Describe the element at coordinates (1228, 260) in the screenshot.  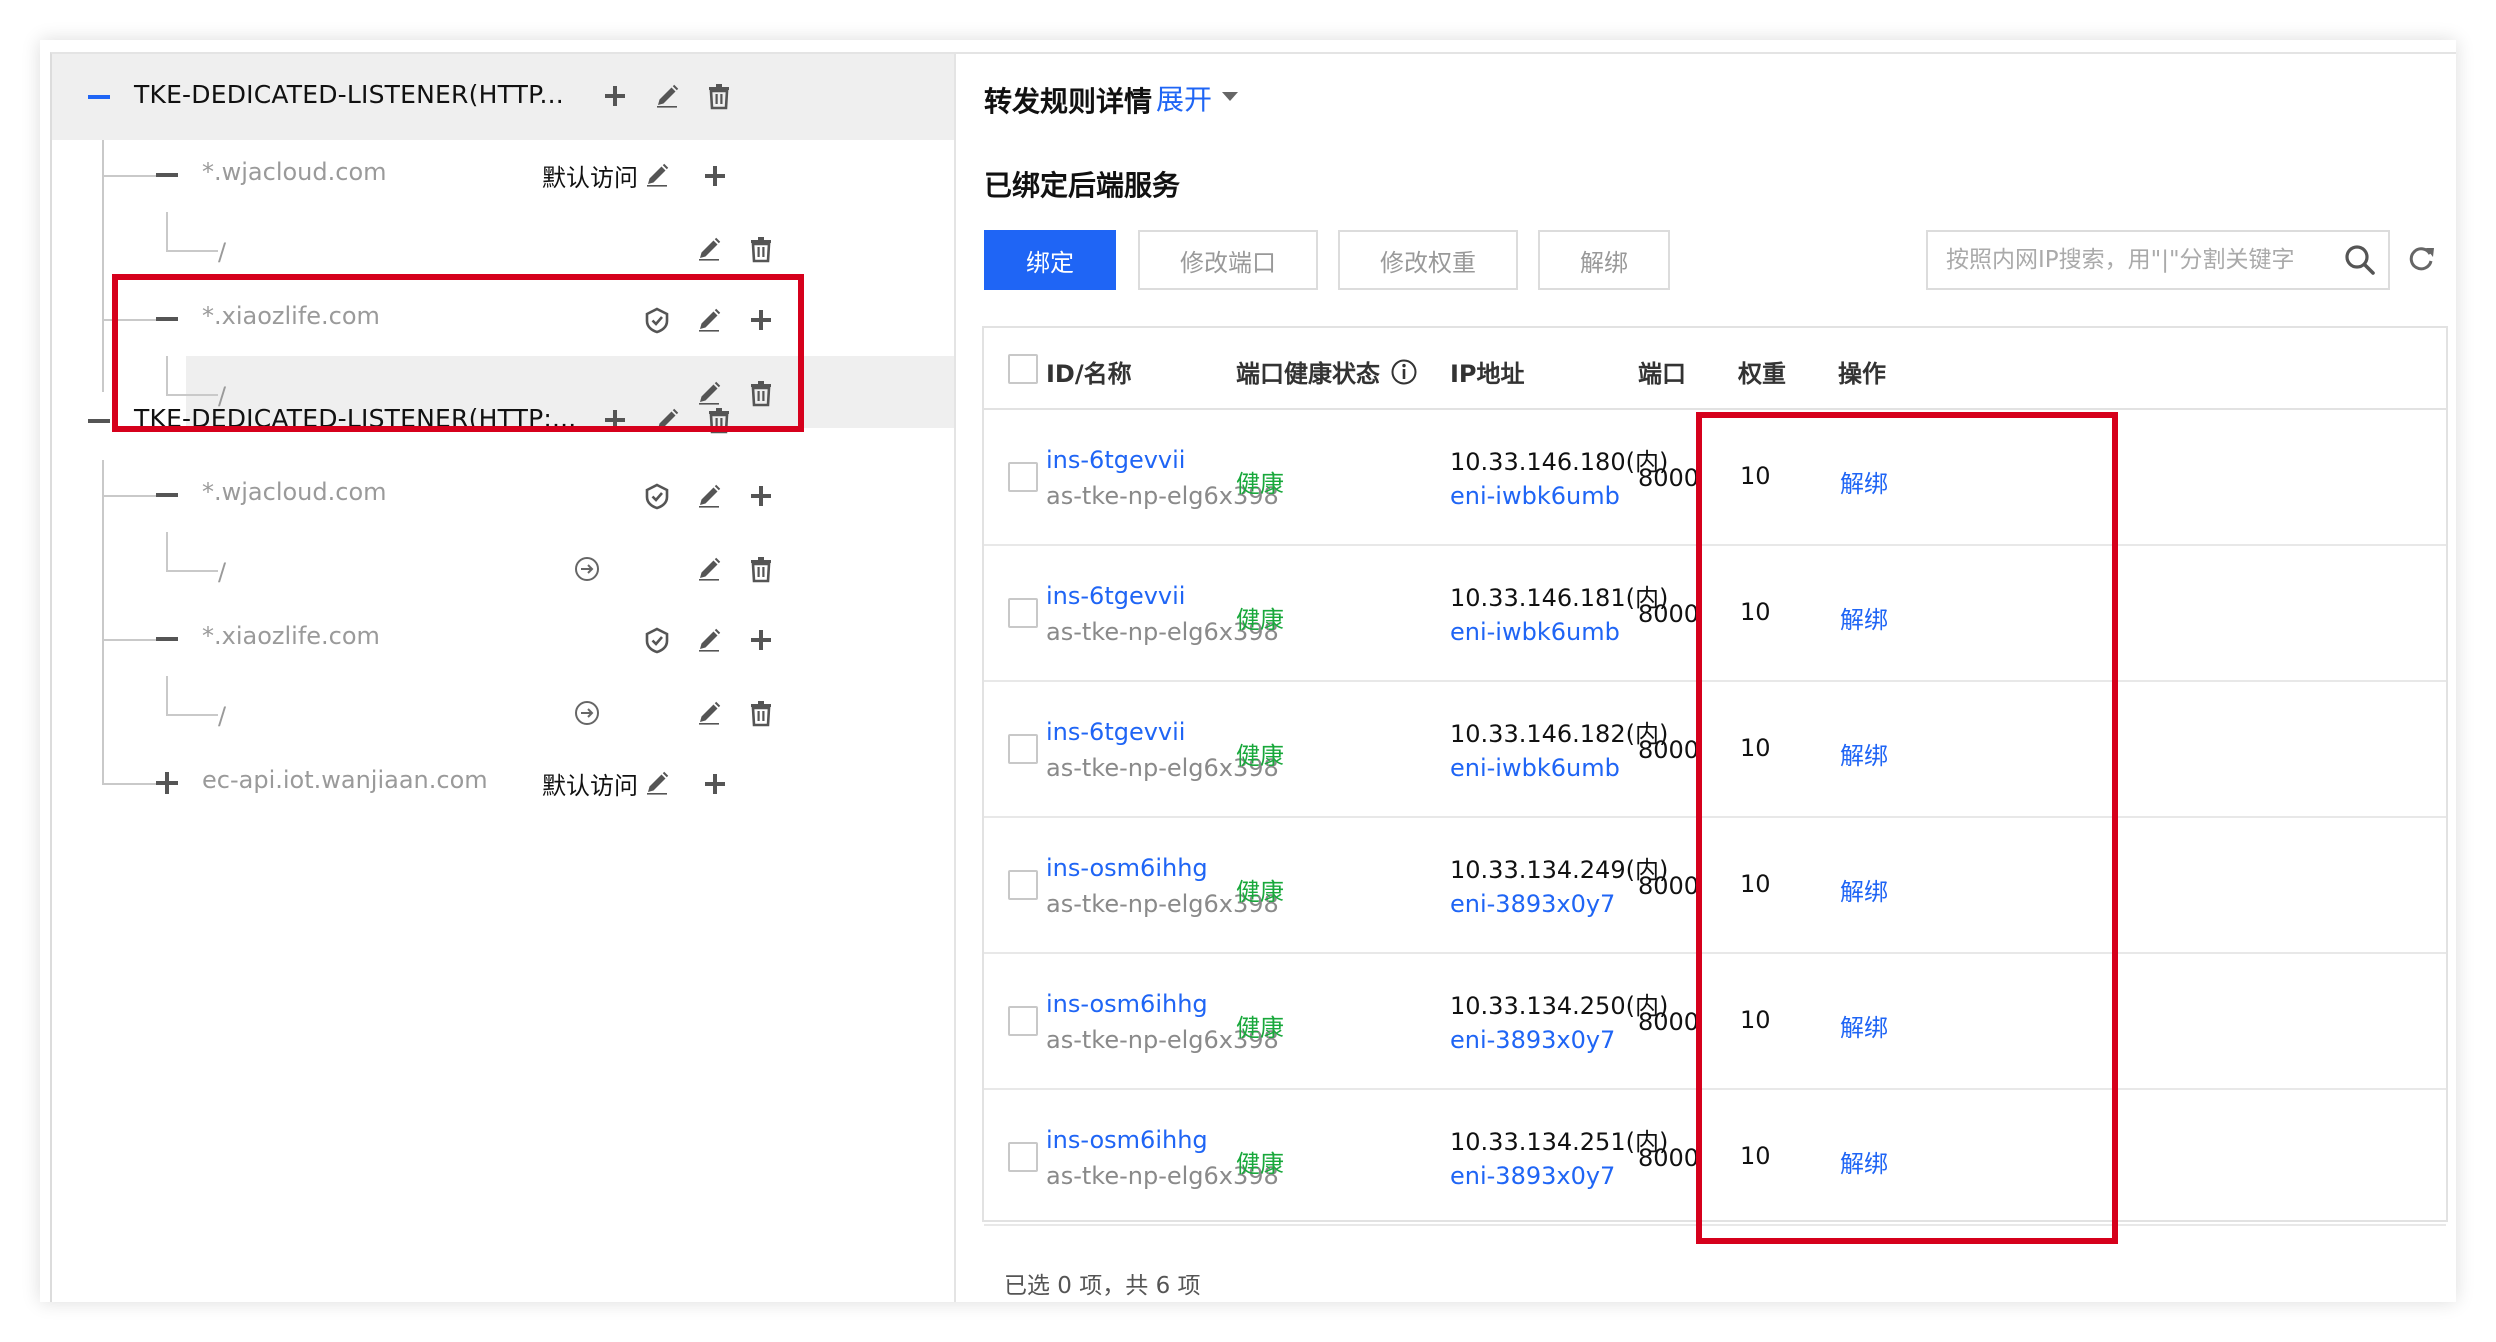
I see `modify-port-button: 修改端口` at that location.